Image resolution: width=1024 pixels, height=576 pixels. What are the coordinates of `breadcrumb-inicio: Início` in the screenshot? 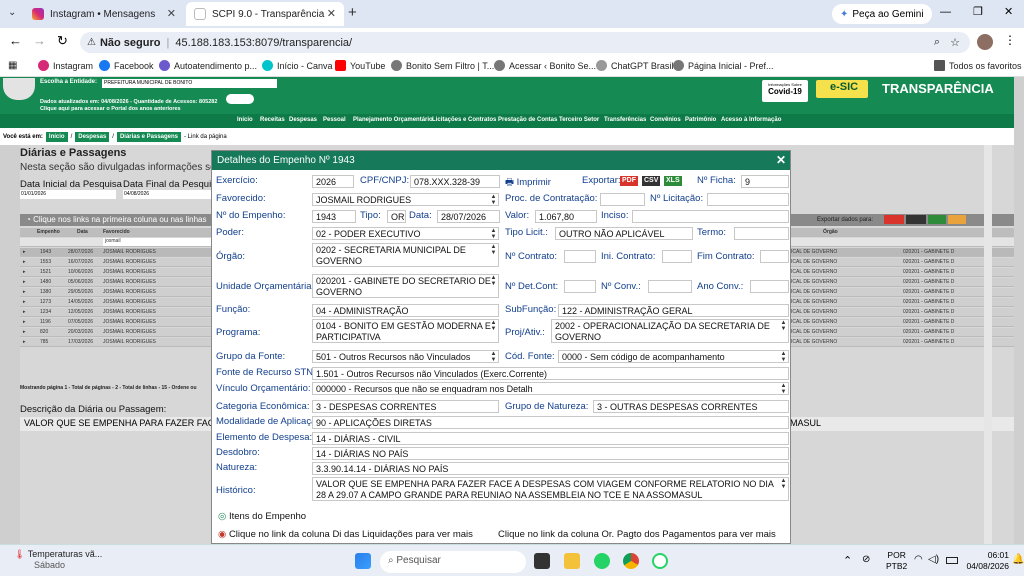 It's located at (56, 136).